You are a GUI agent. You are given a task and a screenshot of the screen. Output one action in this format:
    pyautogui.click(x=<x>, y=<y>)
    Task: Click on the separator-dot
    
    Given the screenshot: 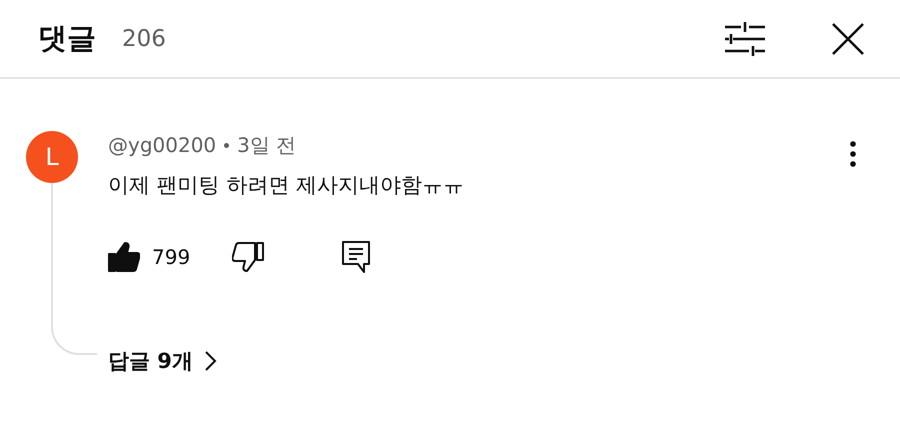 What is the action you would take?
    pyautogui.click(x=227, y=145)
    